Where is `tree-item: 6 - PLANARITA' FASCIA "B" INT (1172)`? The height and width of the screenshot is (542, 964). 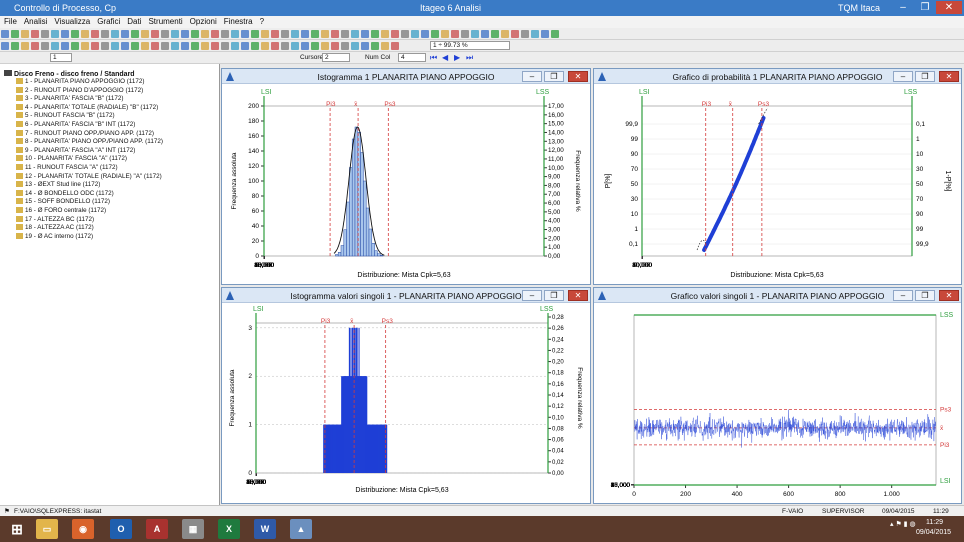
tree-item: 6 - PLANARITA' FASCIA "B" INT (1172) is located at coordinates (75, 124).